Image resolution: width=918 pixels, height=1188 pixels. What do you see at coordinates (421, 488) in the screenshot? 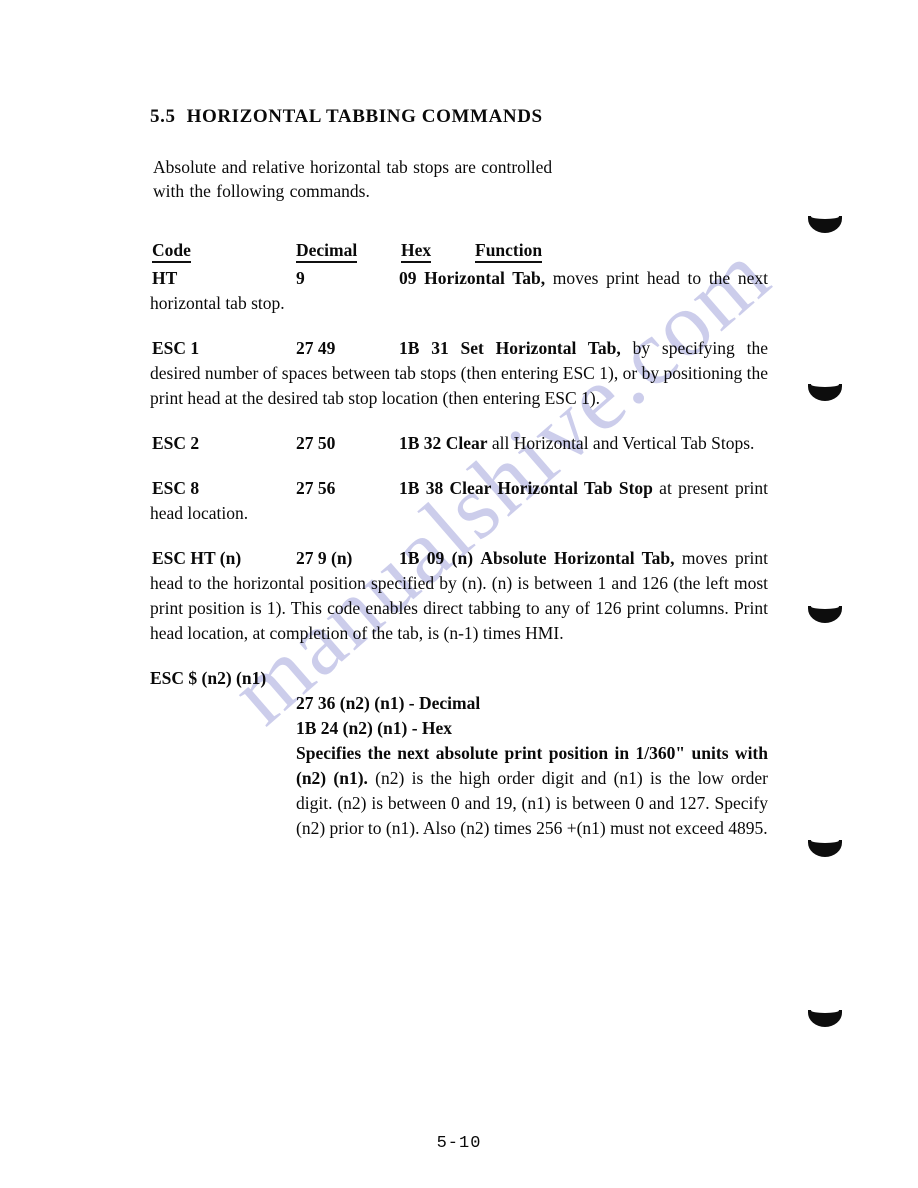
I see `cell-hex: 1B 38` at bounding box center [421, 488].